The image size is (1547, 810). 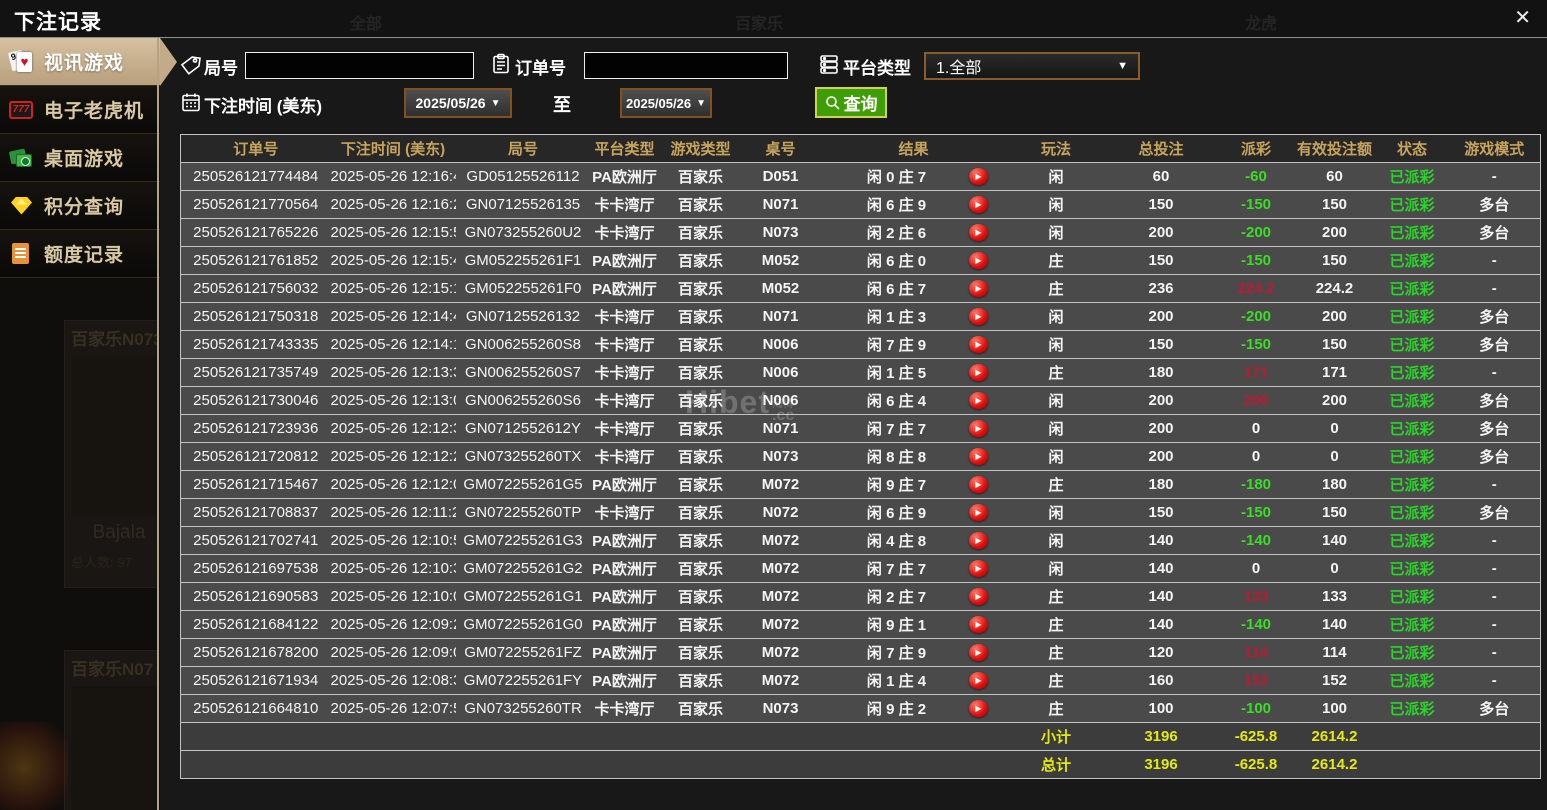 What do you see at coordinates (393, 680) in the screenshot?
I see `cell-bet-time: 2025-05-26 12:08:30` at bounding box center [393, 680].